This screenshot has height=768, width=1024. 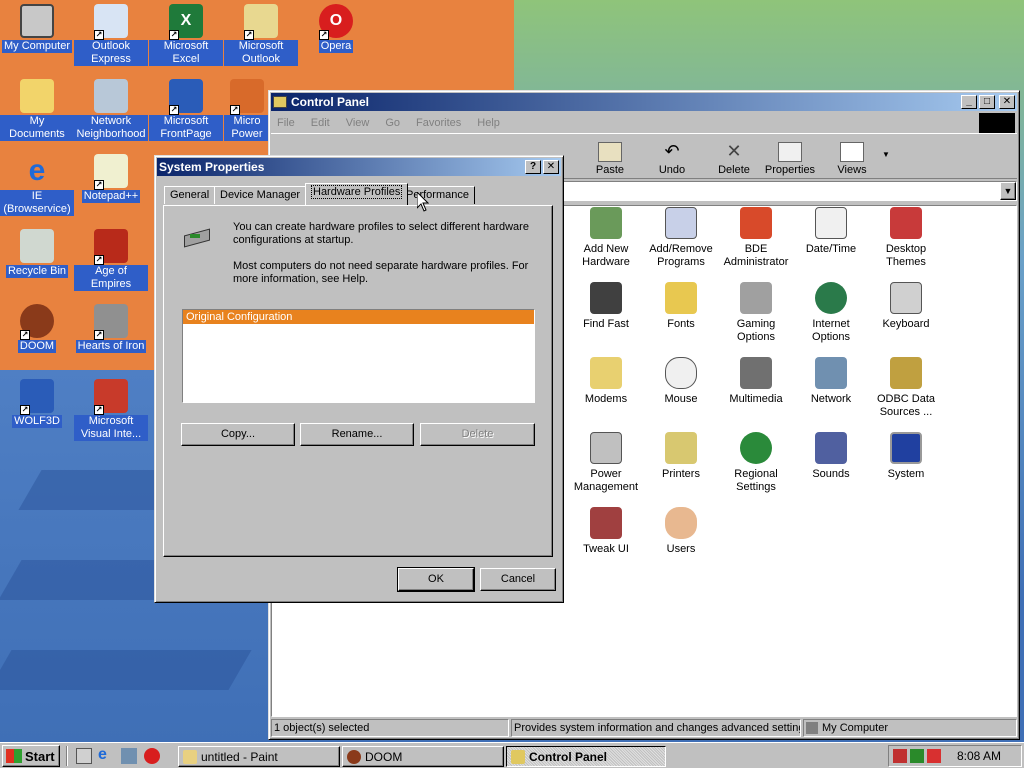 I want to click on cp-network: Network, so click(x=831, y=381).